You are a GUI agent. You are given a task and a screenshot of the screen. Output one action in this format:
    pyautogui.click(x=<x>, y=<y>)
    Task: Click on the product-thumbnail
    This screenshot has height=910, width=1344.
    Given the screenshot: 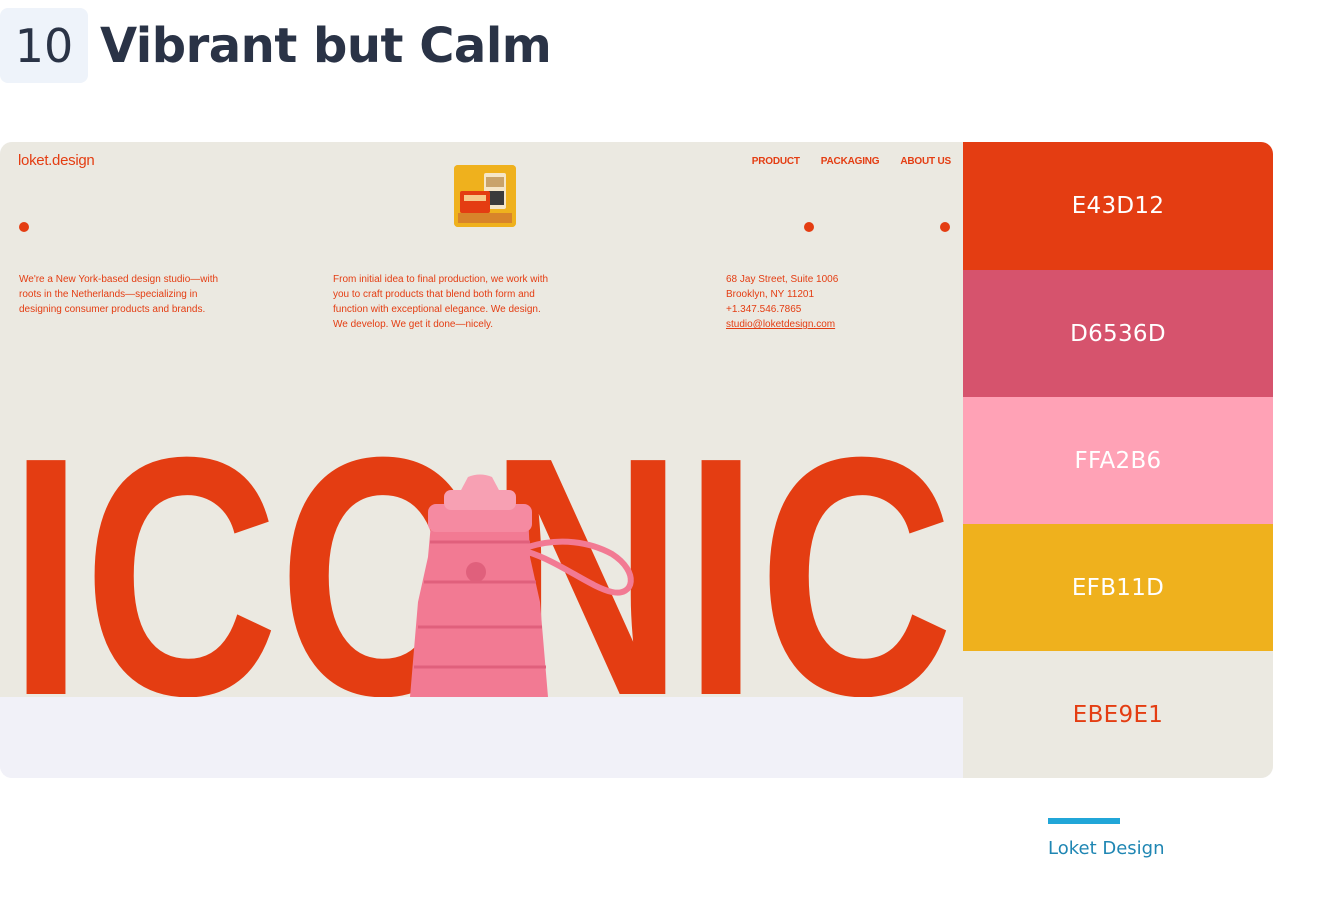 What is the action you would take?
    pyautogui.click(x=485, y=196)
    